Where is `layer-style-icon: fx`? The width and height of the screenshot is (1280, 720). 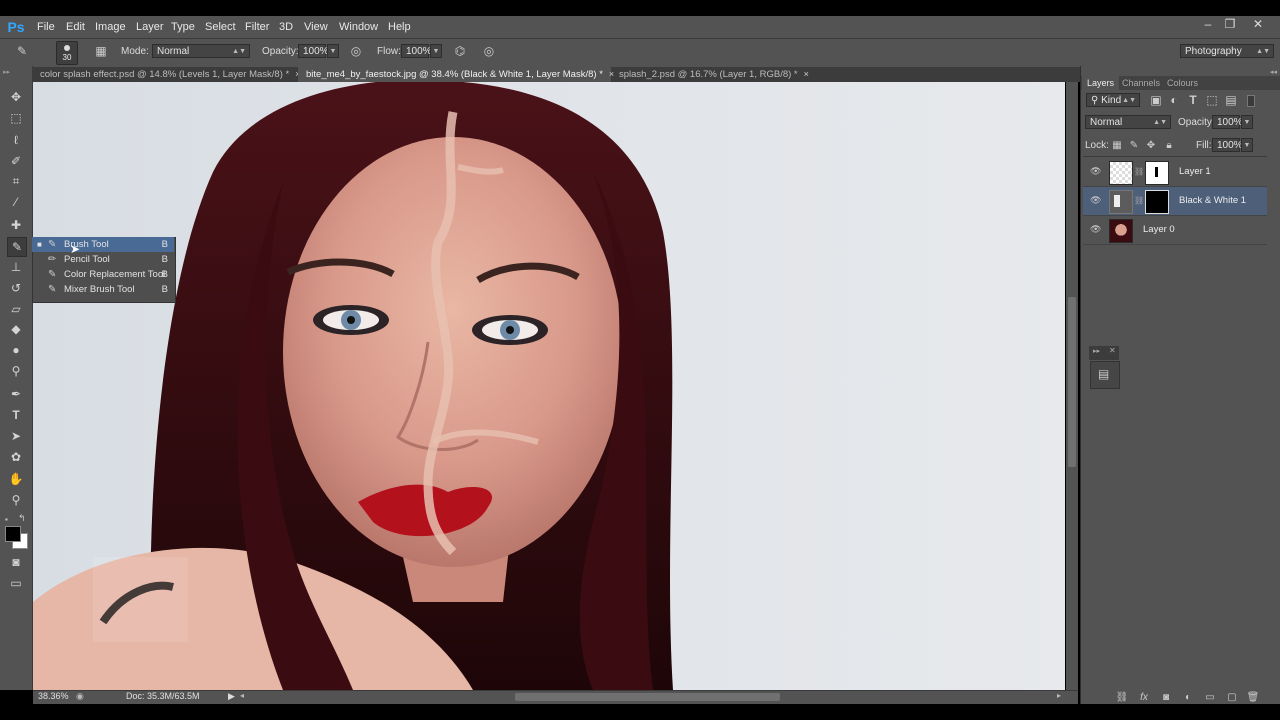
layer-style-icon: fx is located at coordinates (1144, 698).